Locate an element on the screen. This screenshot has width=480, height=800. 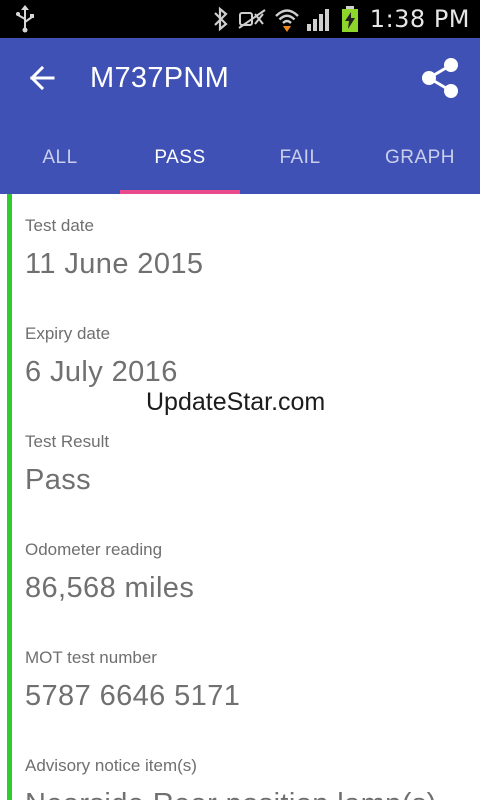
mute-icon is located at coordinates (252, 19).